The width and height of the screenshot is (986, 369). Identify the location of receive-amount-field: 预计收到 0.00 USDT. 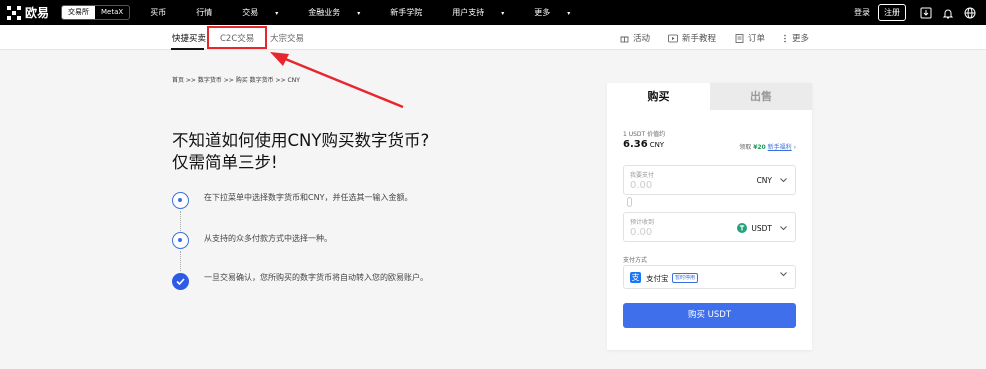
(709, 227).